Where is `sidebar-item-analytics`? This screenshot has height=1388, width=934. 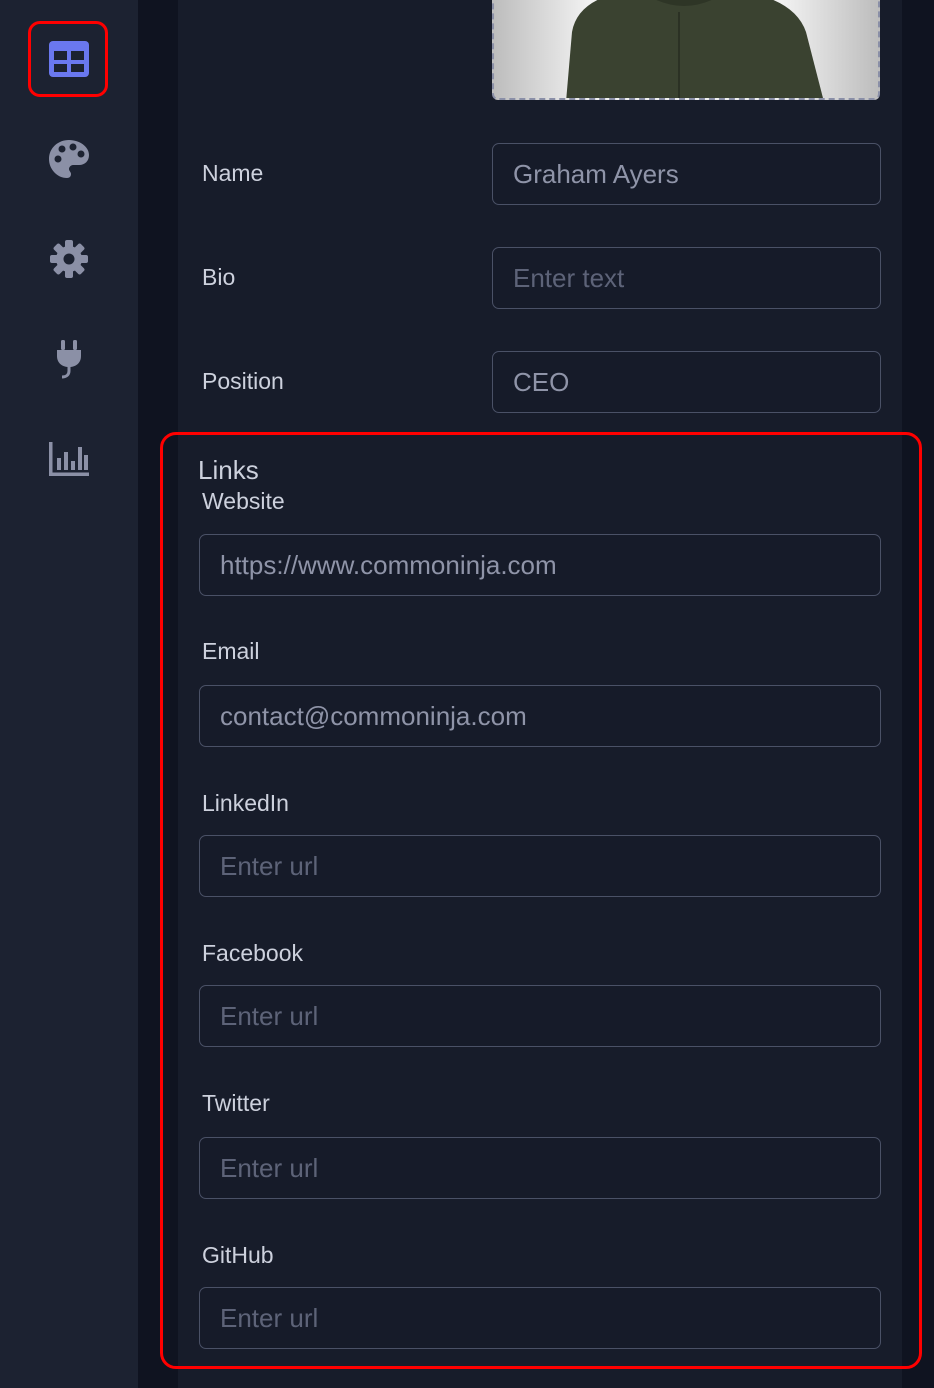 sidebar-item-analytics is located at coordinates (69, 459).